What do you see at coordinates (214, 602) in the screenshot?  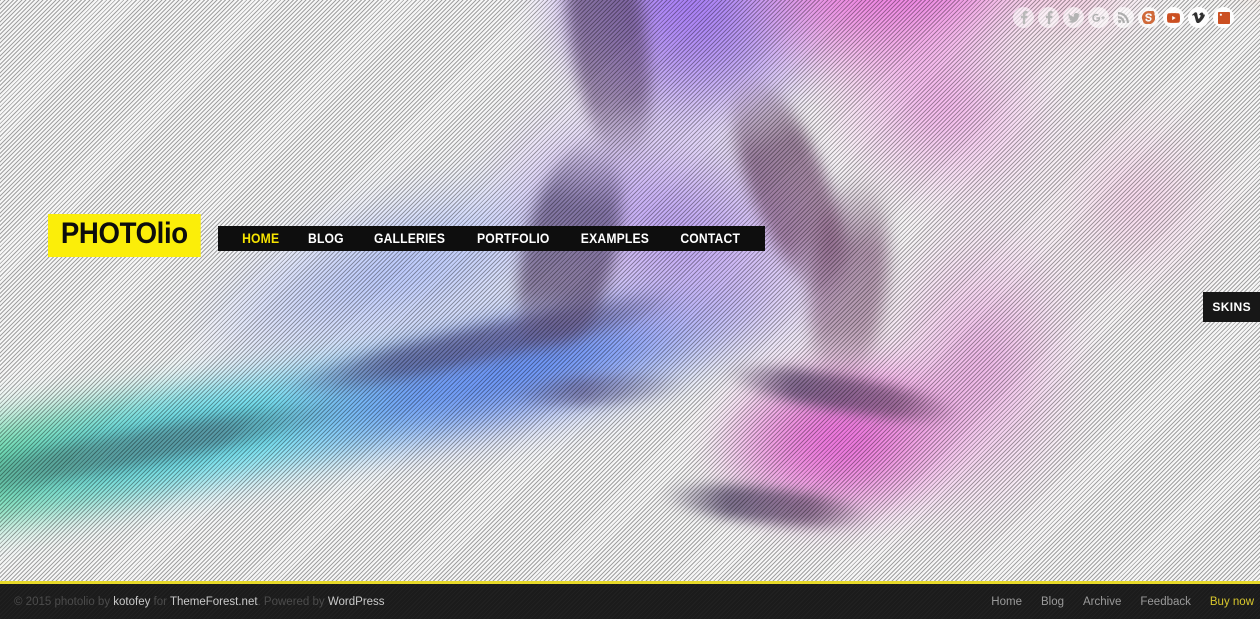 I see `marketplace-link: ThemeForest.net` at bounding box center [214, 602].